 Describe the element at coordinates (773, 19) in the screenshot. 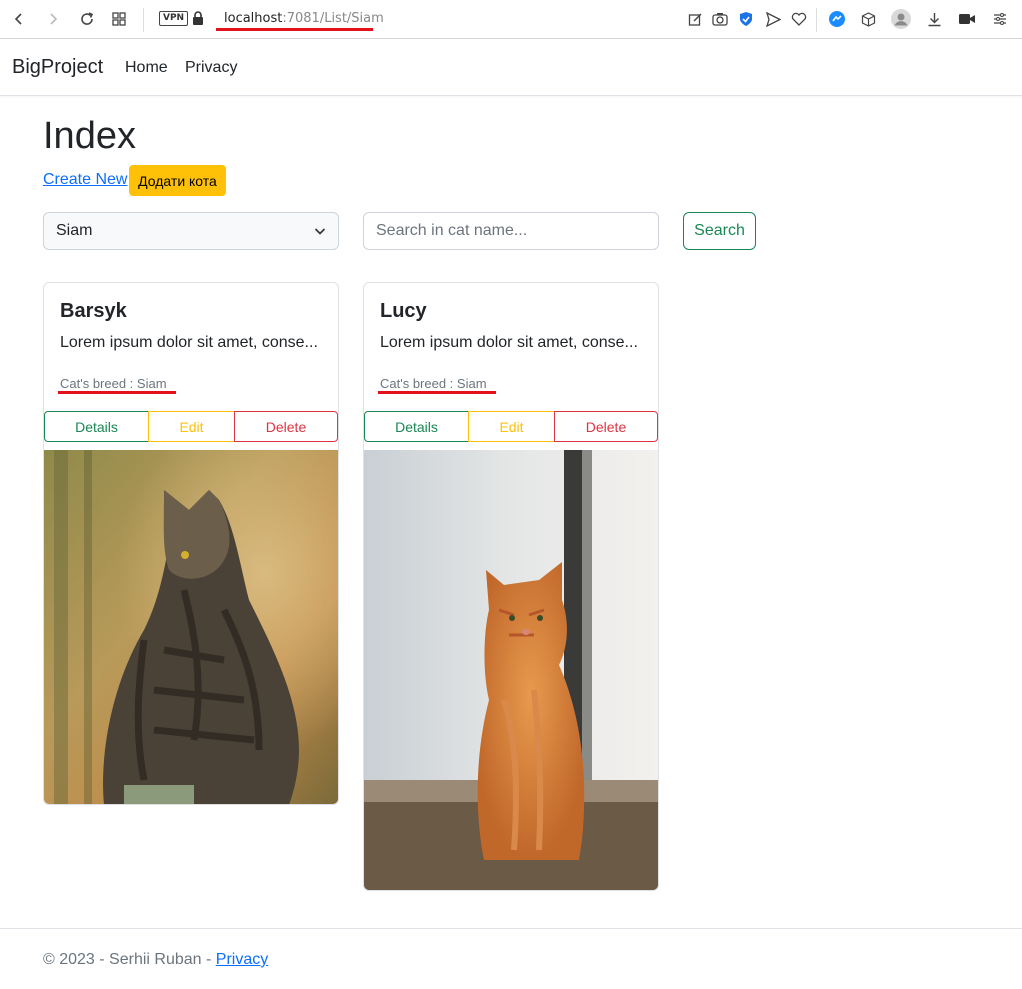

I see `send-icon` at that location.